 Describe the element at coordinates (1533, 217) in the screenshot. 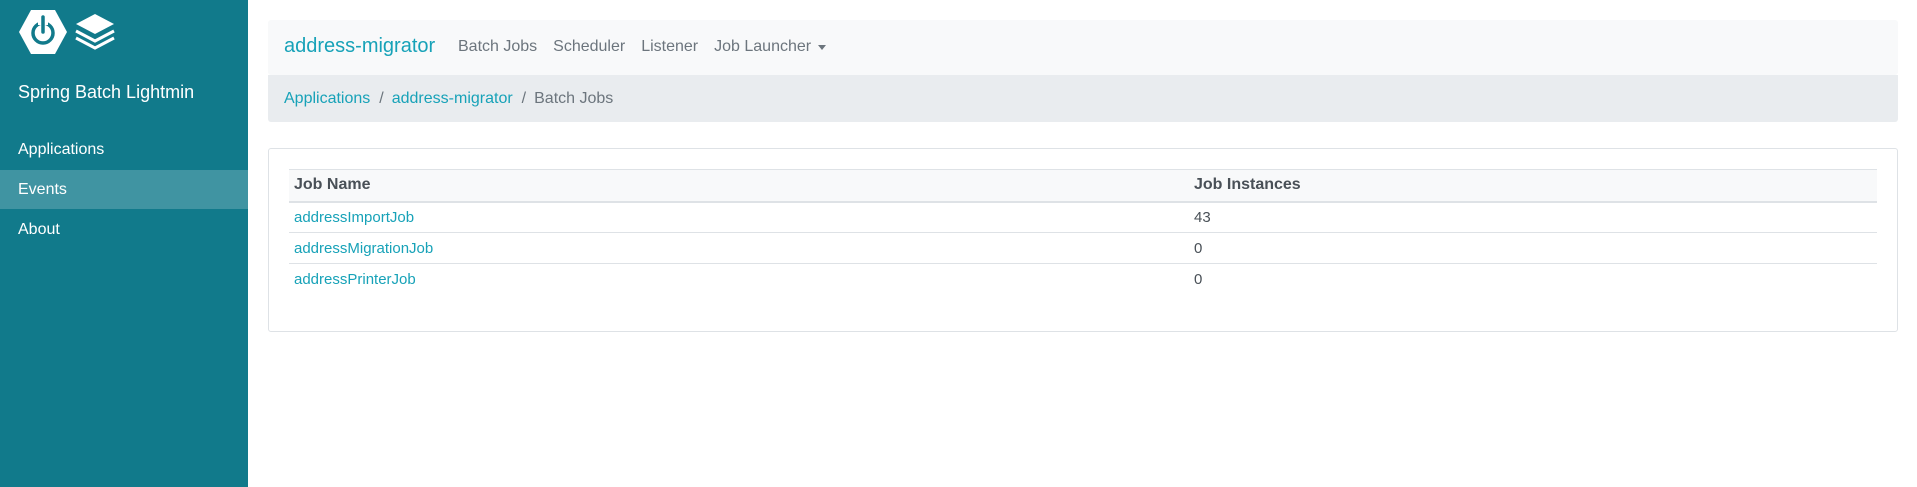

I see `job-instances-cell: 43` at that location.